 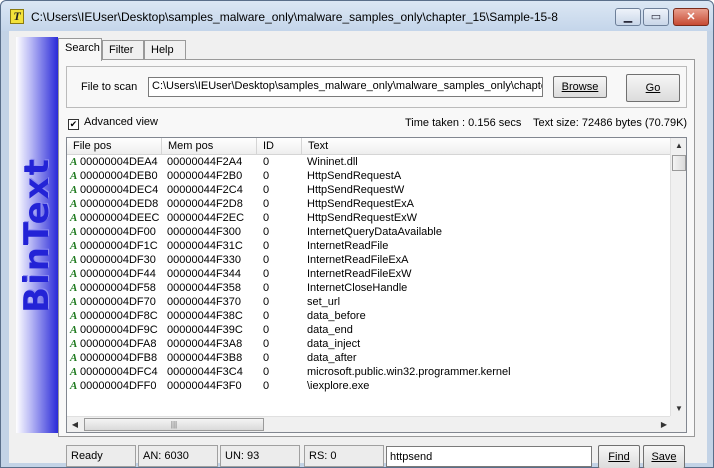 What do you see at coordinates (369, 302) in the screenshot?
I see `table-row: A 00000004DF70 00000044F370 0 set_url` at bounding box center [369, 302].